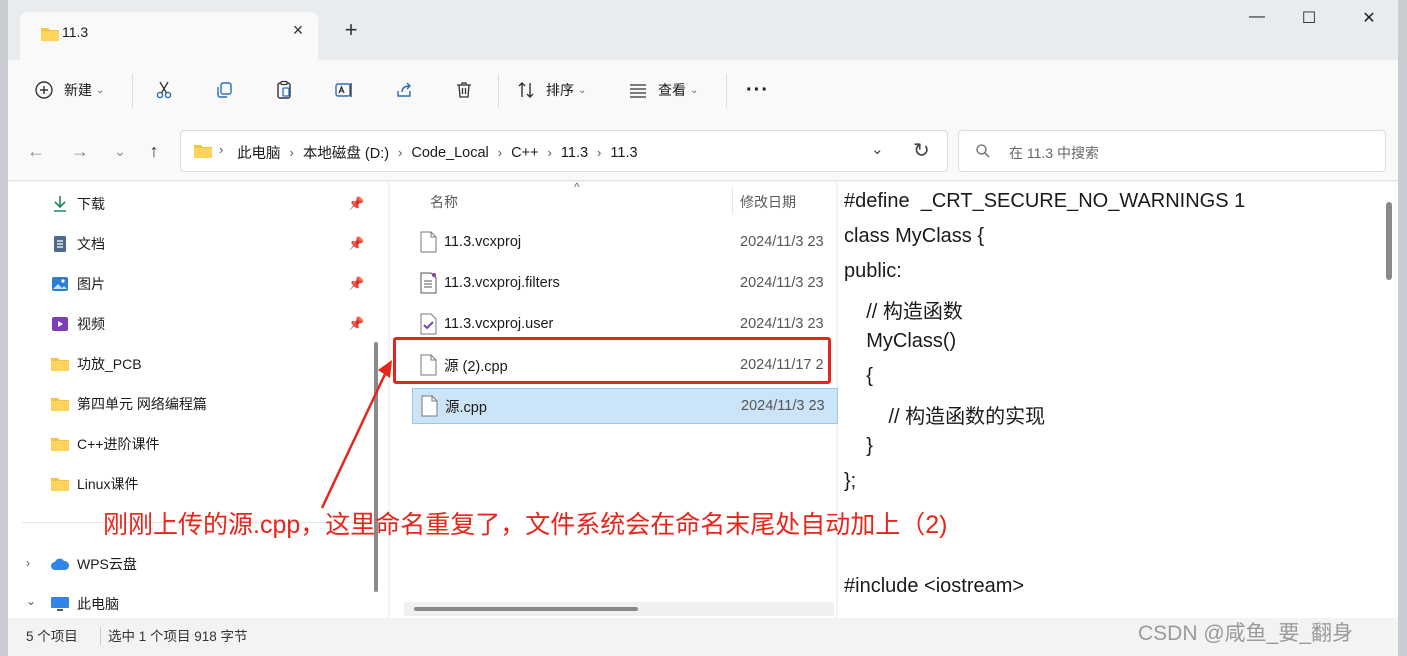  I want to click on watermark: CSDN @咸鱼_要_翻身, so click(1246, 633).